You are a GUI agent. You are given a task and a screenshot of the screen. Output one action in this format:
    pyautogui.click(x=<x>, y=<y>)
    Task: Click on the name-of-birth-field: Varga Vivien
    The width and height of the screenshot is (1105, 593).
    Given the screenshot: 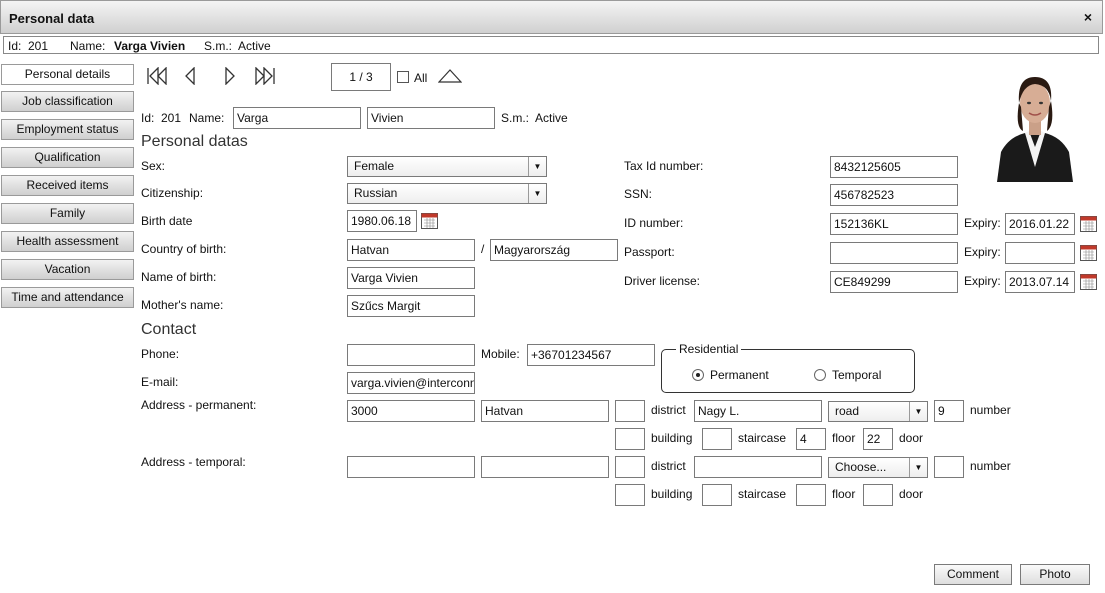 What is the action you would take?
    pyautogui.click(x=411, y=278)
    